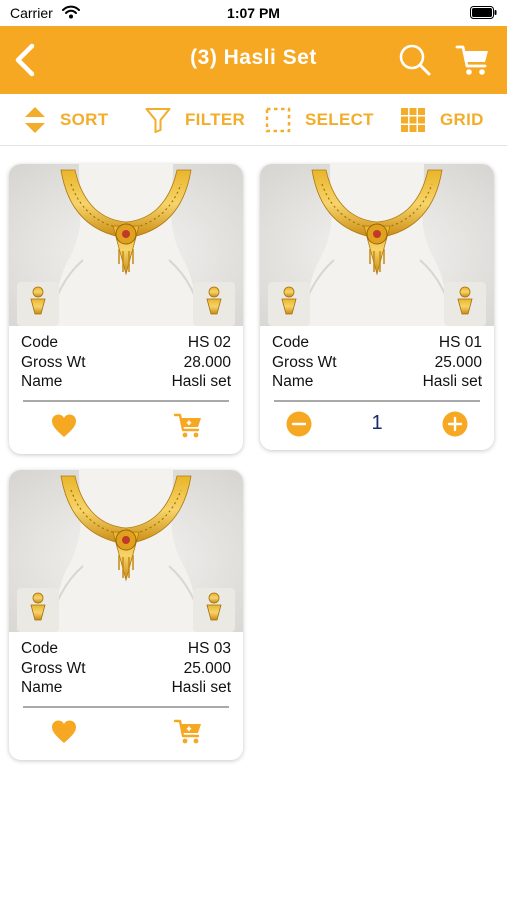  What do you see at coordinates (377, 423) in the screenshot?
I see `quantity-value: 1` at bounding box center [377, 423].